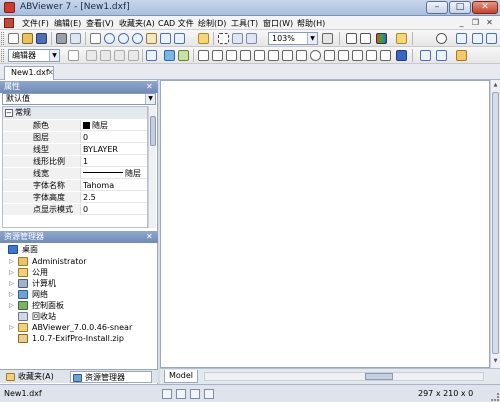 The height and width of the screenshot is (402, 500). Describe the element at coordinates (495, 397) in the screenshot. I see `resize-grip-icon` at that location.